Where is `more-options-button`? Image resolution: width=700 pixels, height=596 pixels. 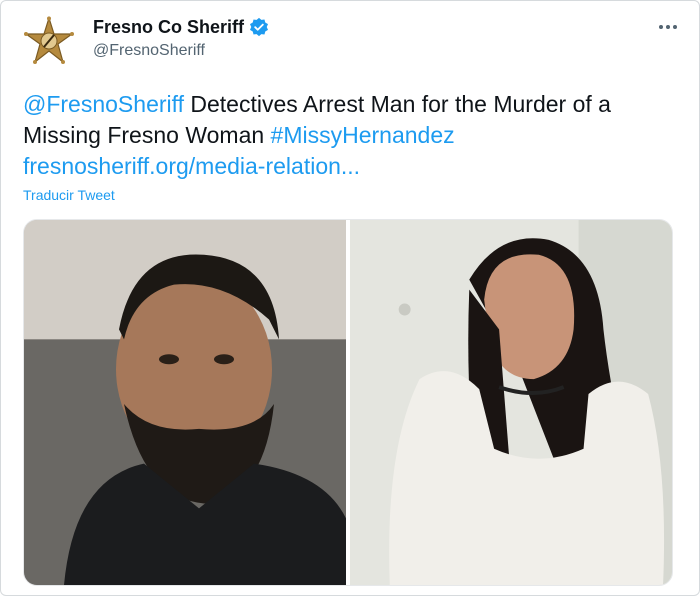
more-options-button is located at coordinates (668, 27).